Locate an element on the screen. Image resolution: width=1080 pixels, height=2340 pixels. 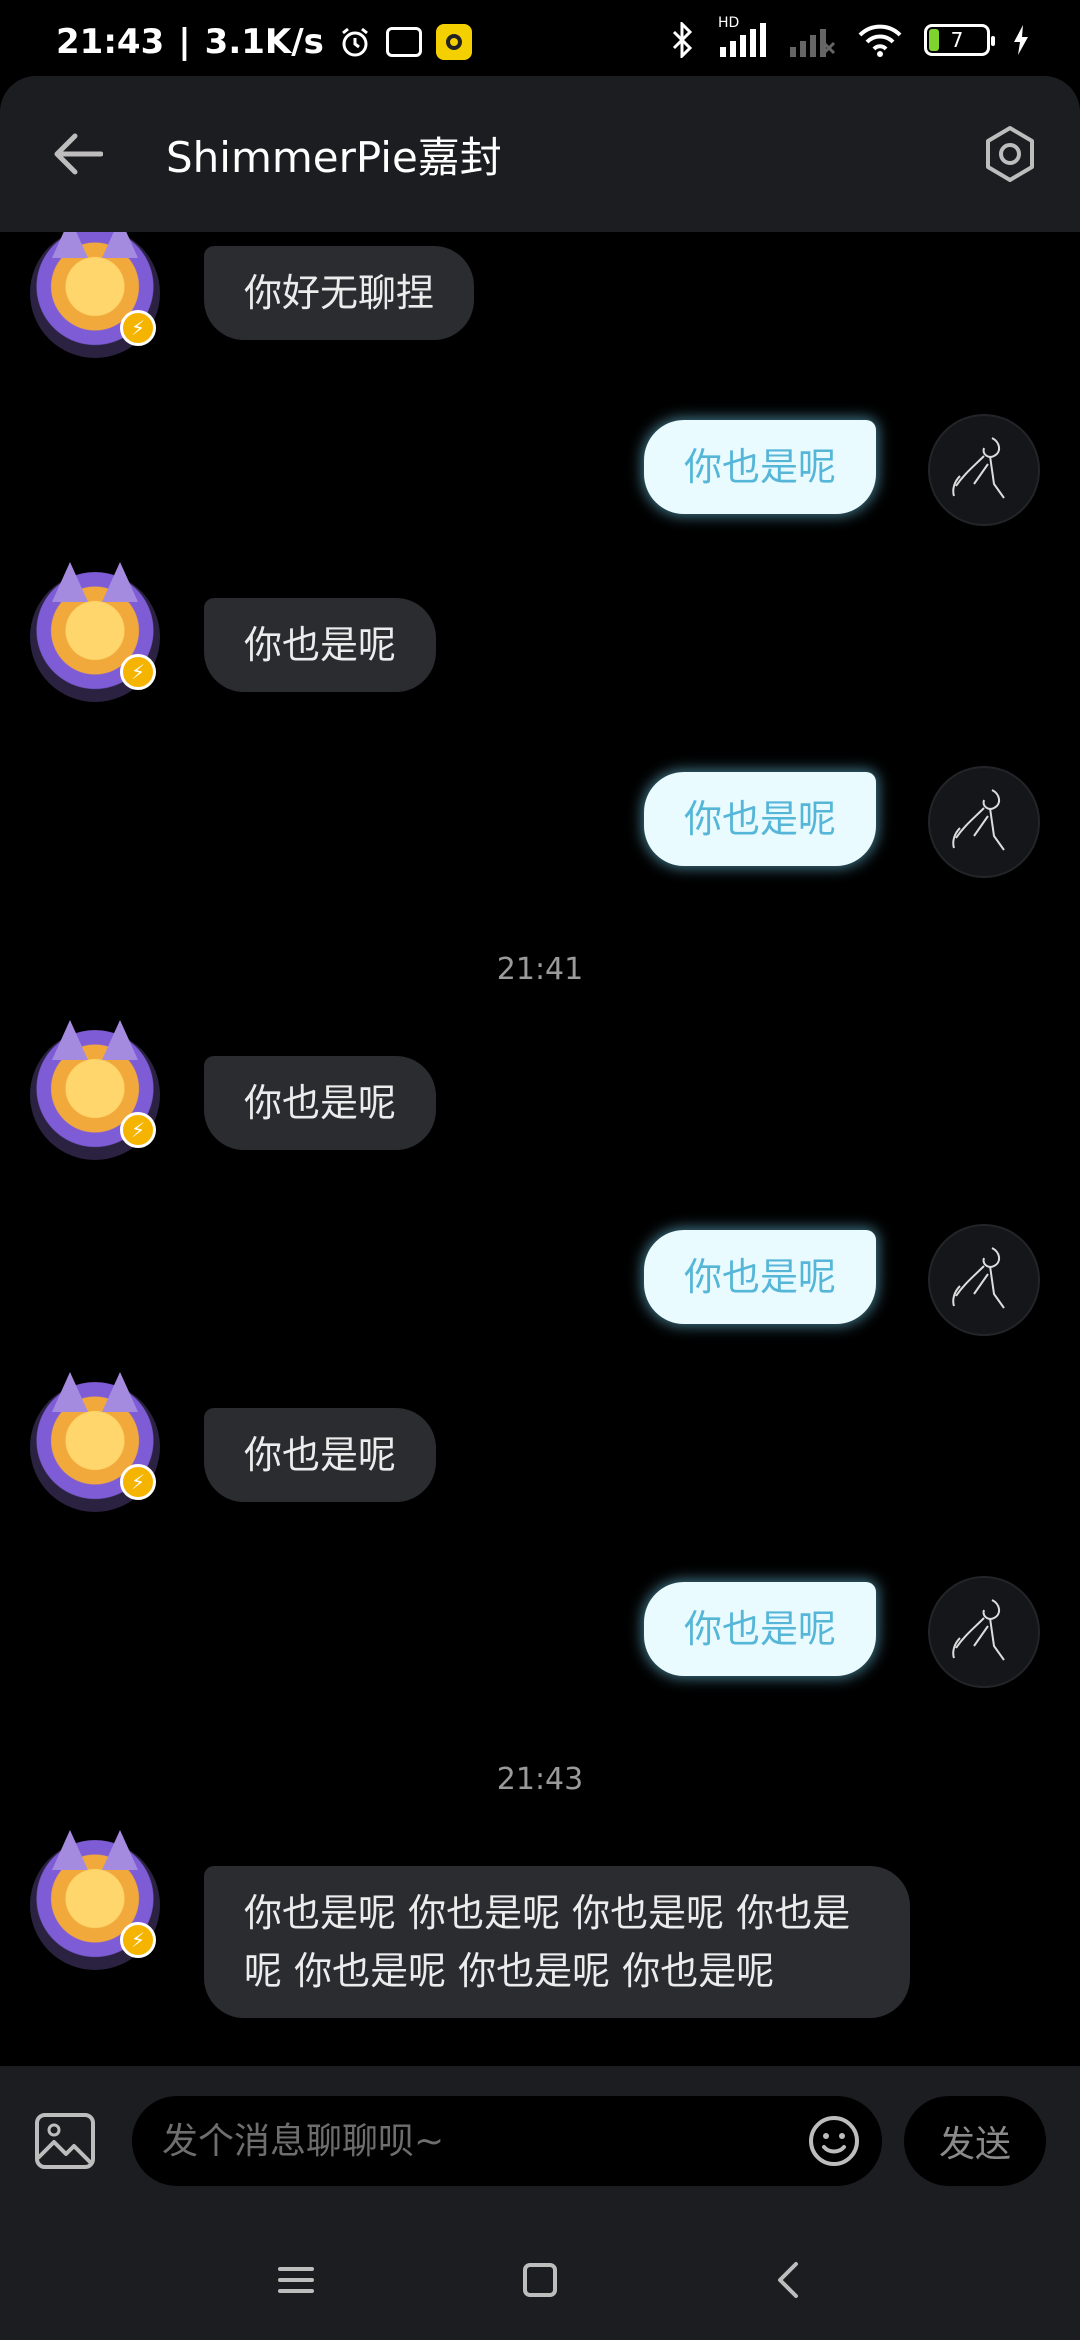
status-right: HD 7 is located at coordinates (849, 36).